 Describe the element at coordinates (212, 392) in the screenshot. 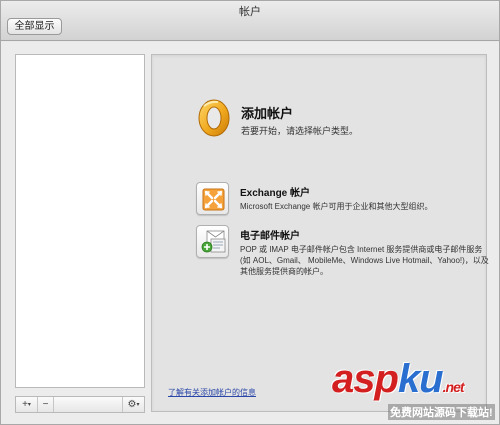

I see `learn-about-adding-accounts-link: 了解有关添加帐户的信息` at that location.